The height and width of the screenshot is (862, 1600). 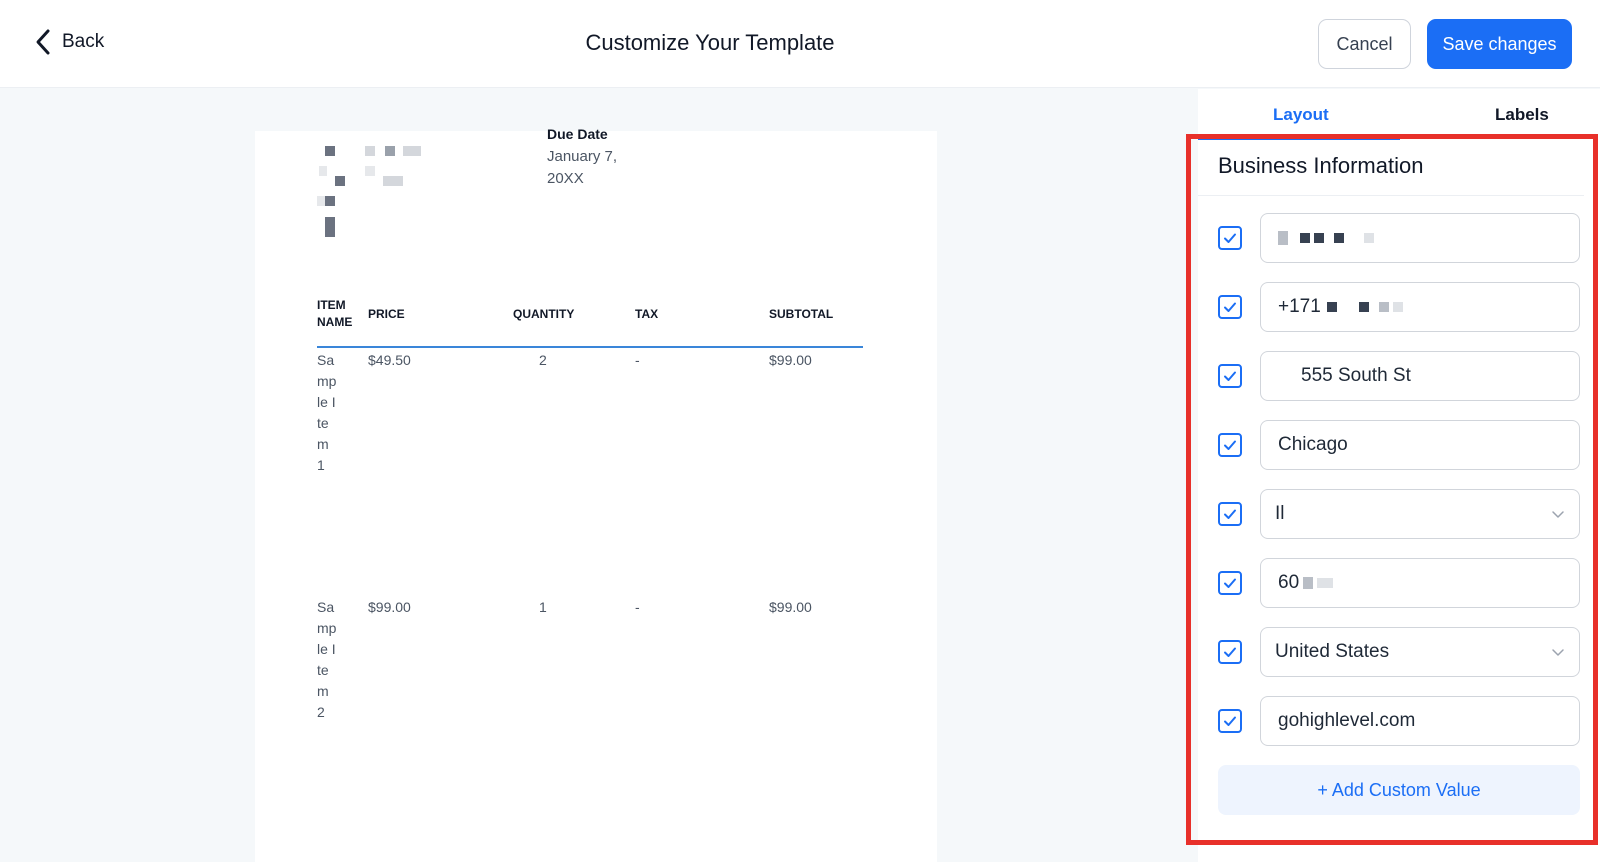 What do you see at coordinates (389, 607) in the screenshot?
I see `item-price: $99.00` at bounding box center [389, 607].